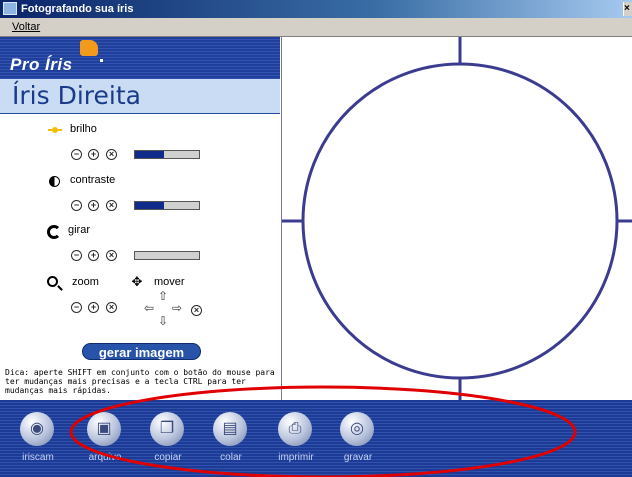 Image resolution: width=632 pixels, height=477 pixels. Describe the element at coordinates (137, 281) in the screenshot. I see `move-icon: ✥` at that location.